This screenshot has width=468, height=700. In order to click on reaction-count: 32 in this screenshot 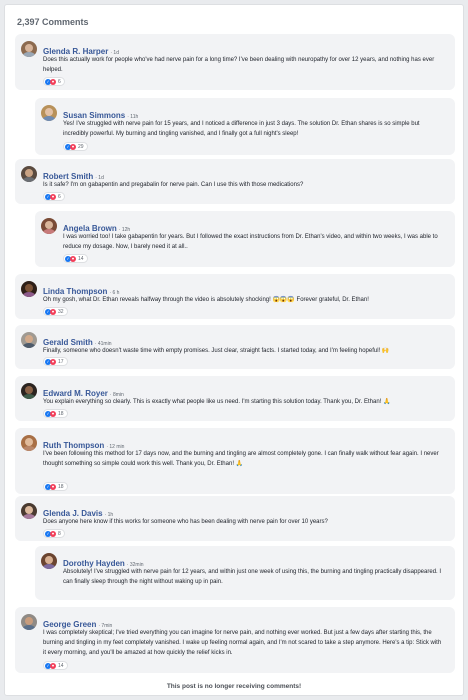, I will do `click(61, 311)`.